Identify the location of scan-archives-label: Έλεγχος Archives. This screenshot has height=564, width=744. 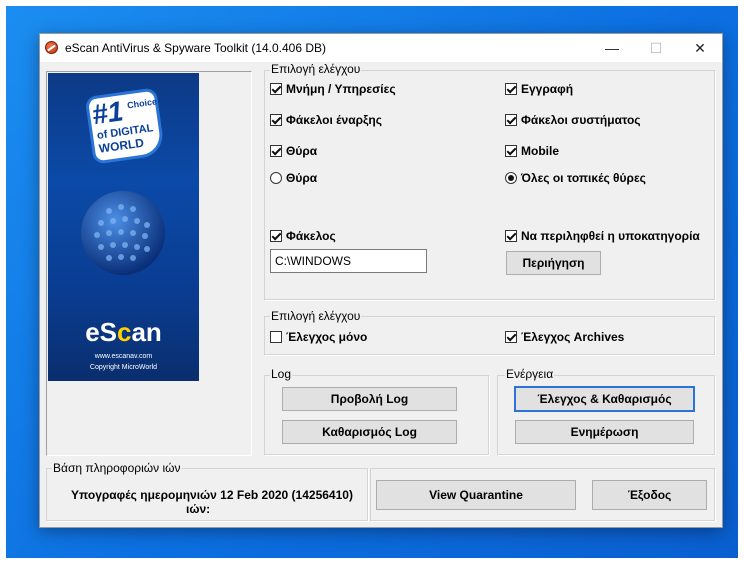
(573, 337).